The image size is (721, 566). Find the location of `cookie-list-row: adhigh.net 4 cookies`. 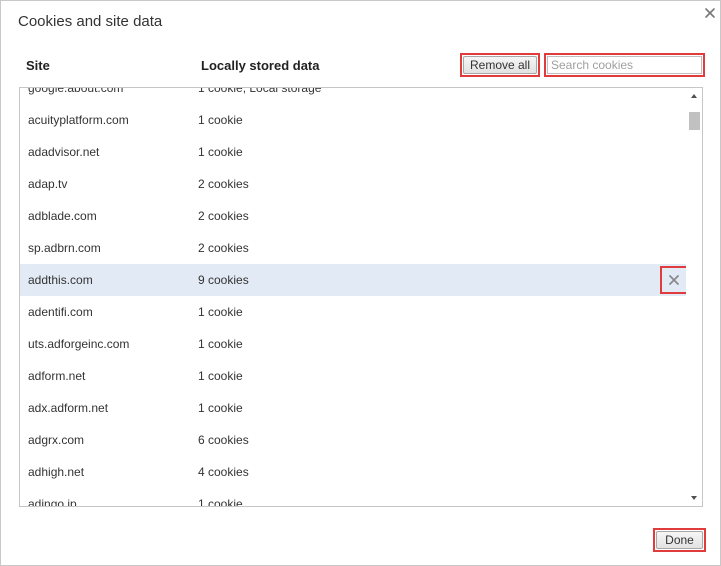

cookie-list-row: adhigh.net 4 cookies is located at coordinates (354, 472).